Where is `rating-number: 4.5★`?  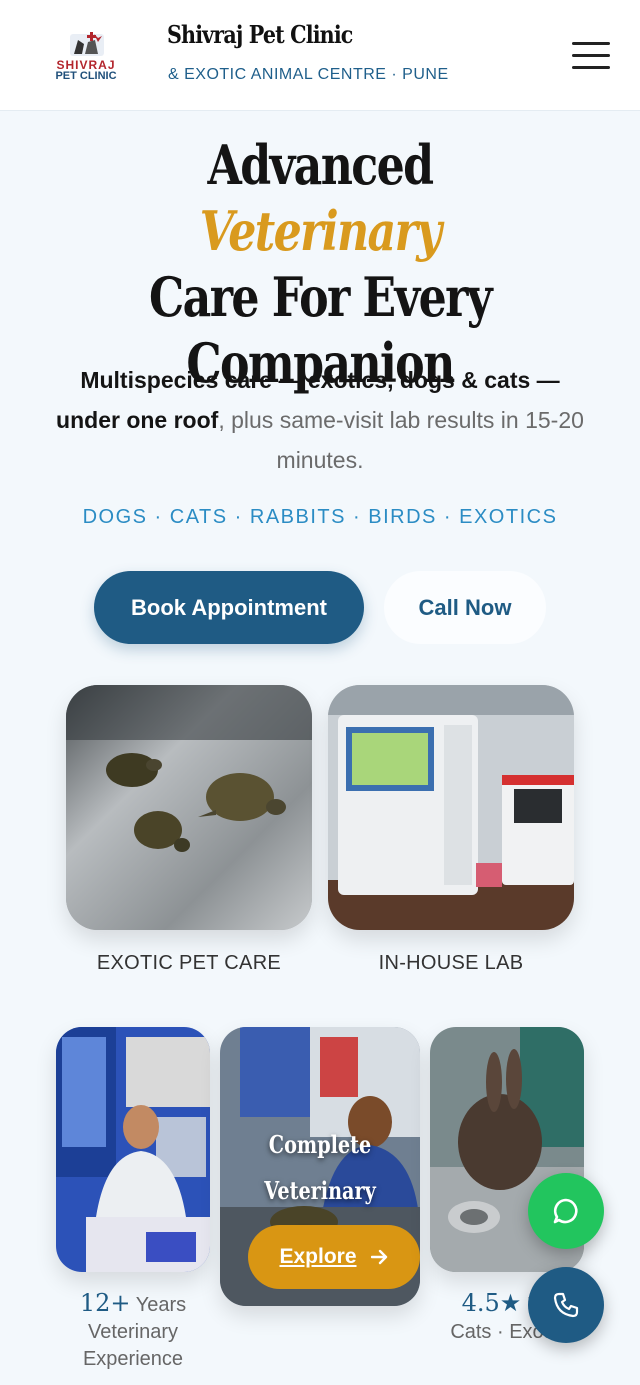 rating-number: 4.5★ is located at coordinates (491, 1303).